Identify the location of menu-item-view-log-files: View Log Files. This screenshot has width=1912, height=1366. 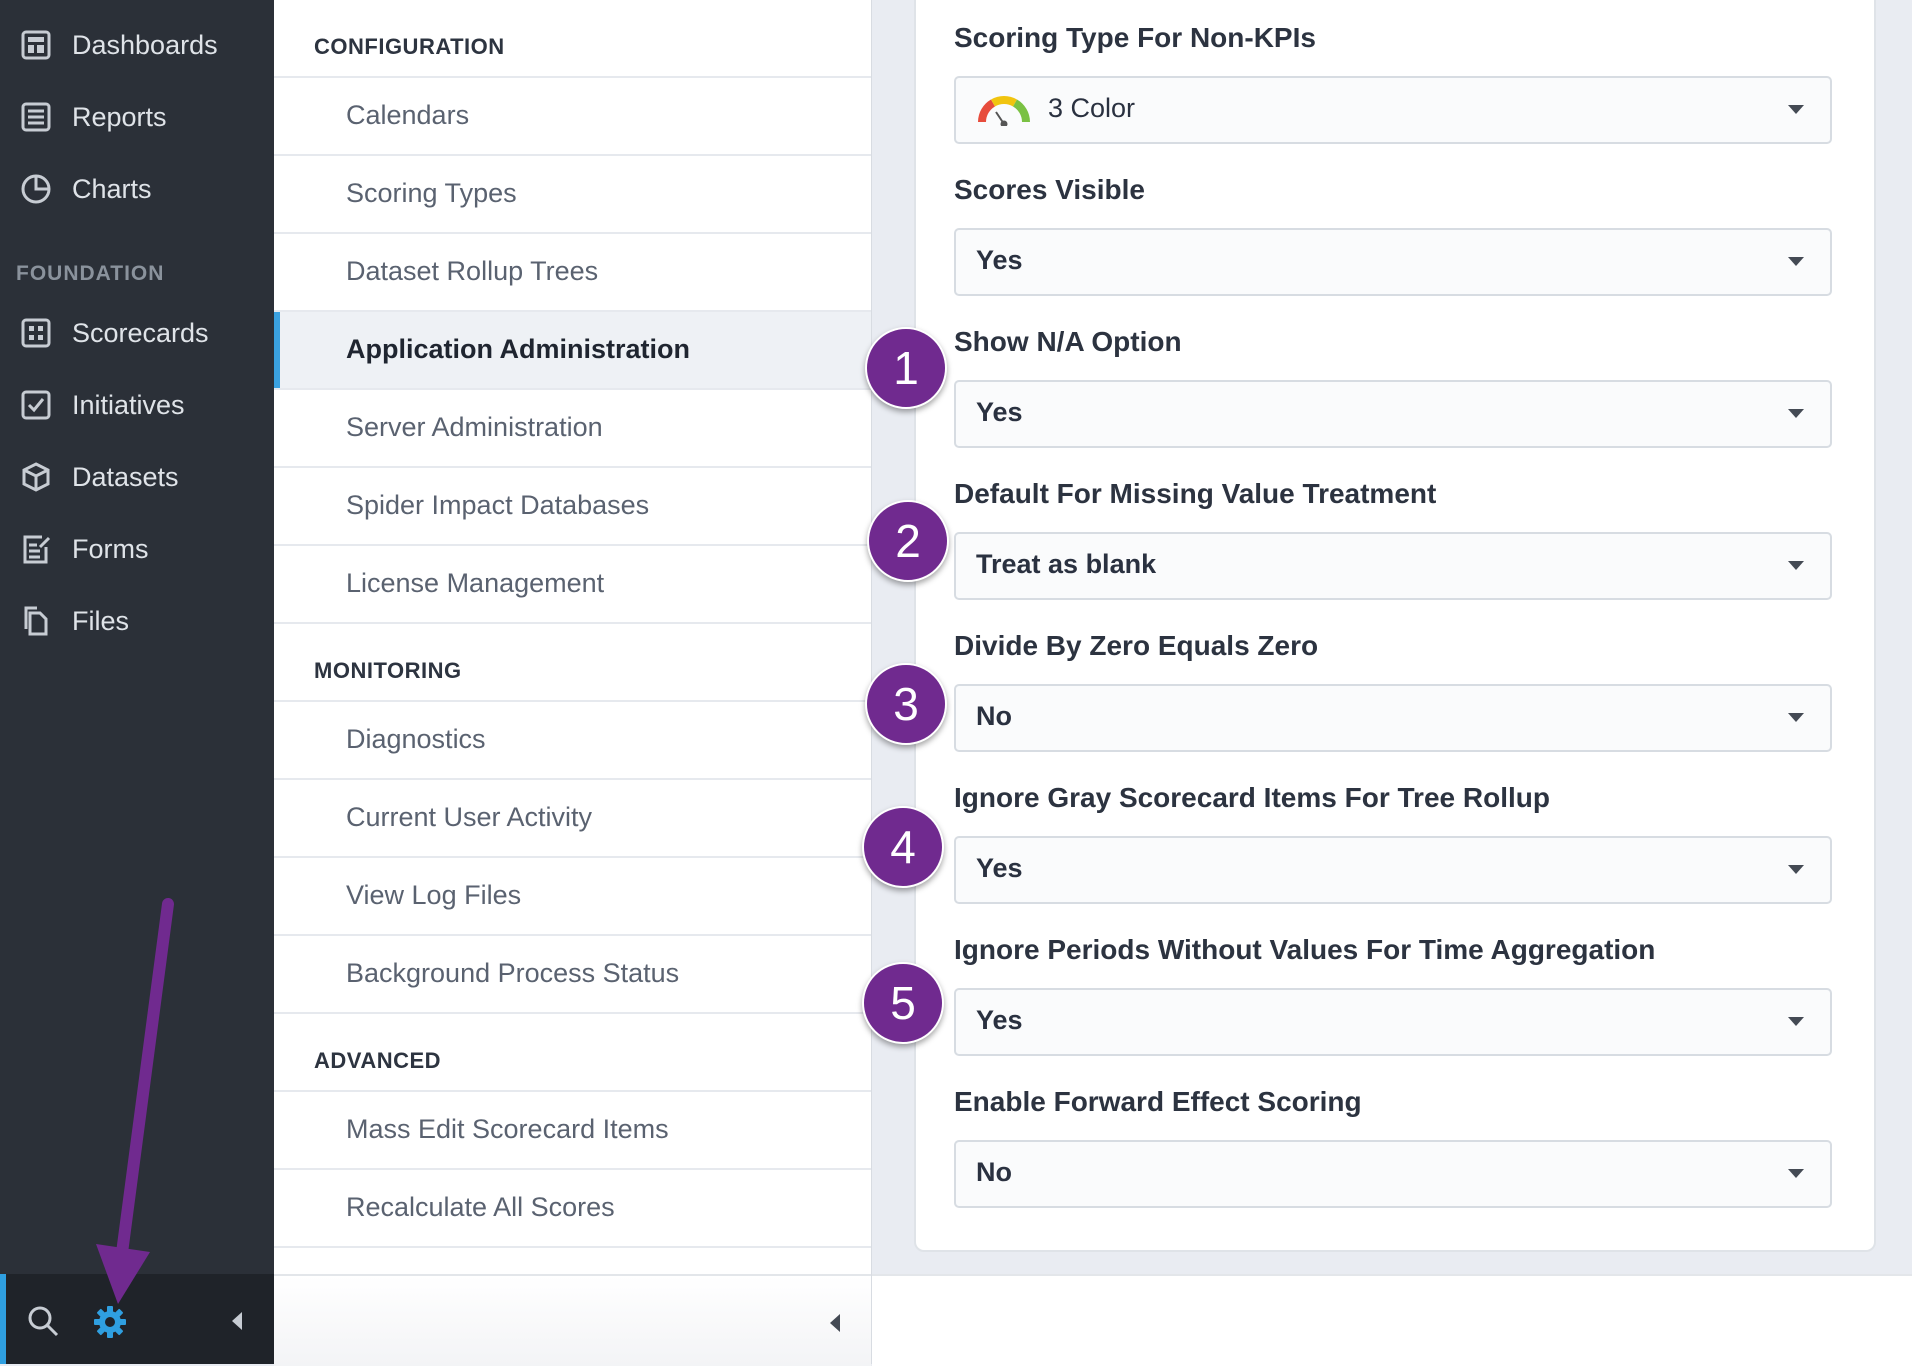
(572, 895).